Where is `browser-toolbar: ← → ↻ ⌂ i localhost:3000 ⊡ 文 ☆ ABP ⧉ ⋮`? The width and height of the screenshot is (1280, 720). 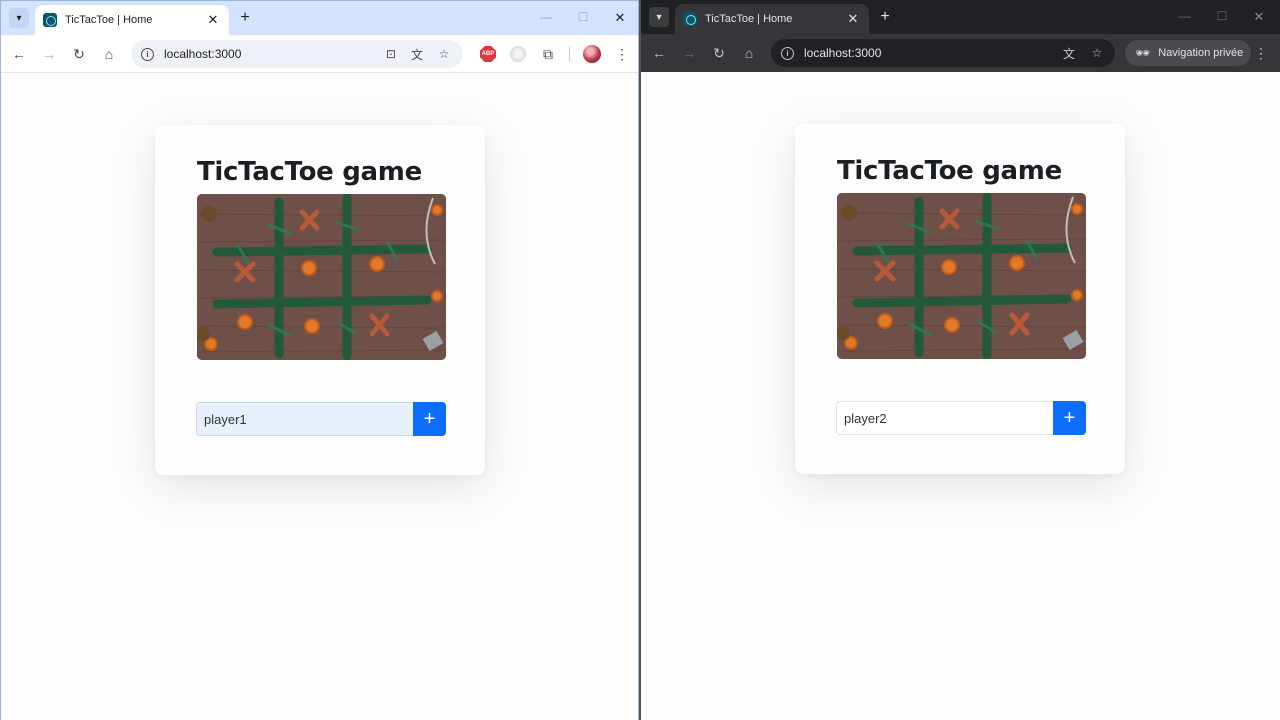
browser-toolbar: ← → ↻ ⌂ i localhost:3000 ⊡ 文 ☆ ABP ⧉ ⋮ is located at coordinates (319, 54).